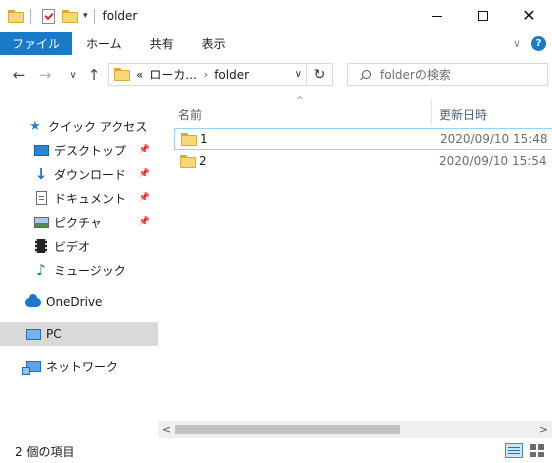 The width and height of the screenshot is (552, 463). I want to click on breadcrumb-overflow: «, so click(139, 75).